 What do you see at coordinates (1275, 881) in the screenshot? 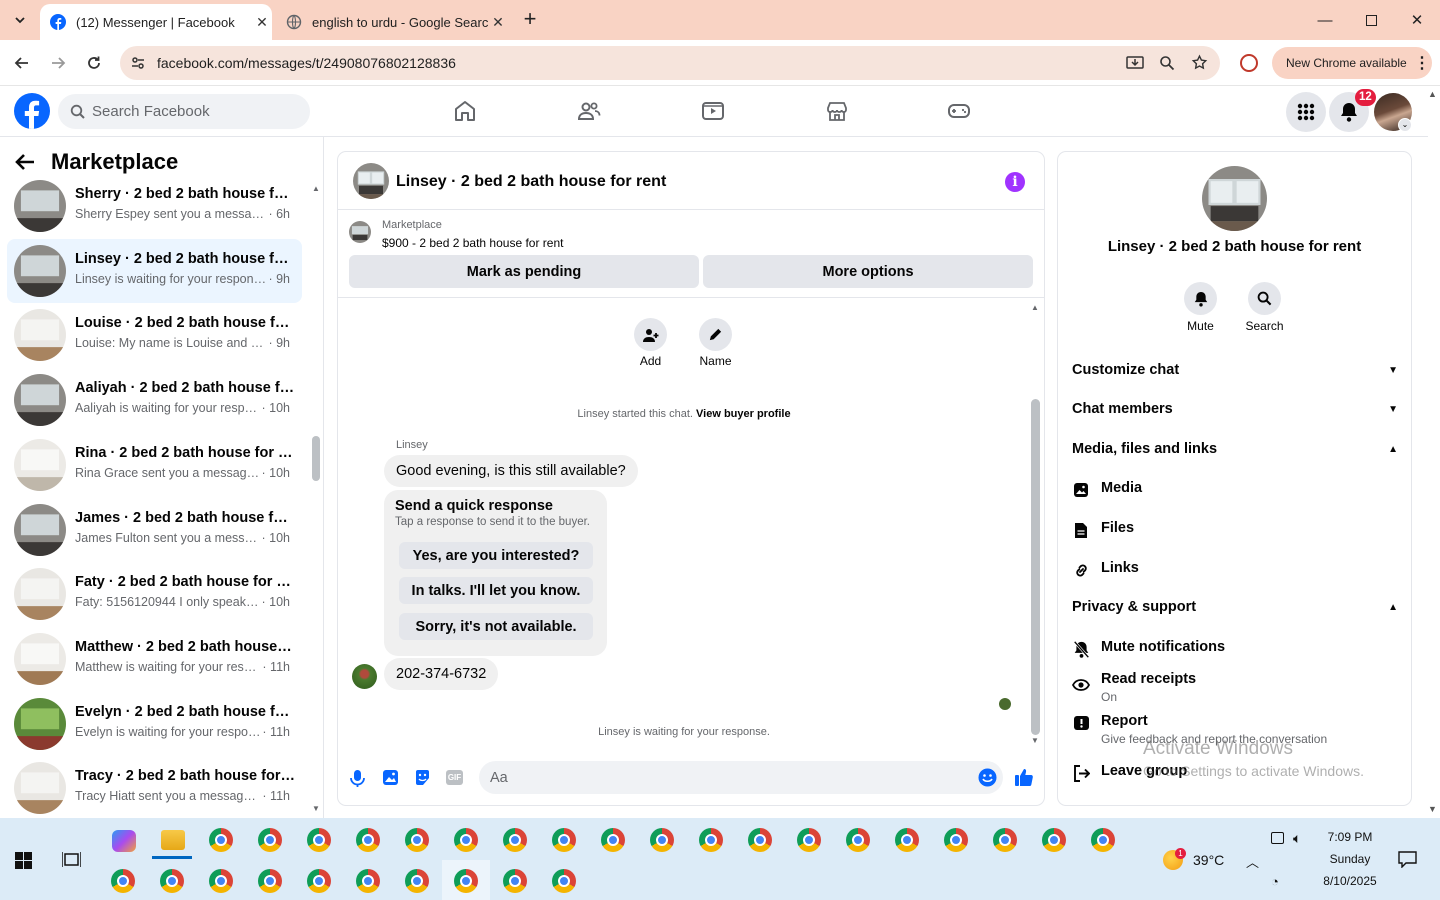
I see `wifi-icon: ◔` at bounding box center [1275, 881].